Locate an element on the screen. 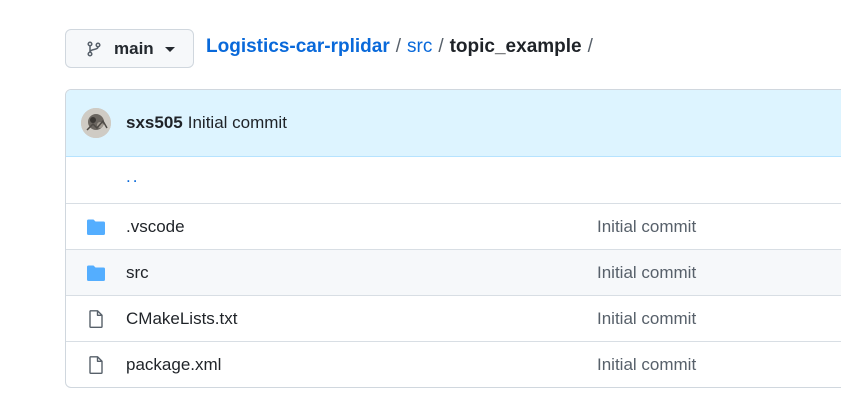 The height and width of the screenshot is (415, 841). commit-author: sxs505 is located at coordinates (154, 123).